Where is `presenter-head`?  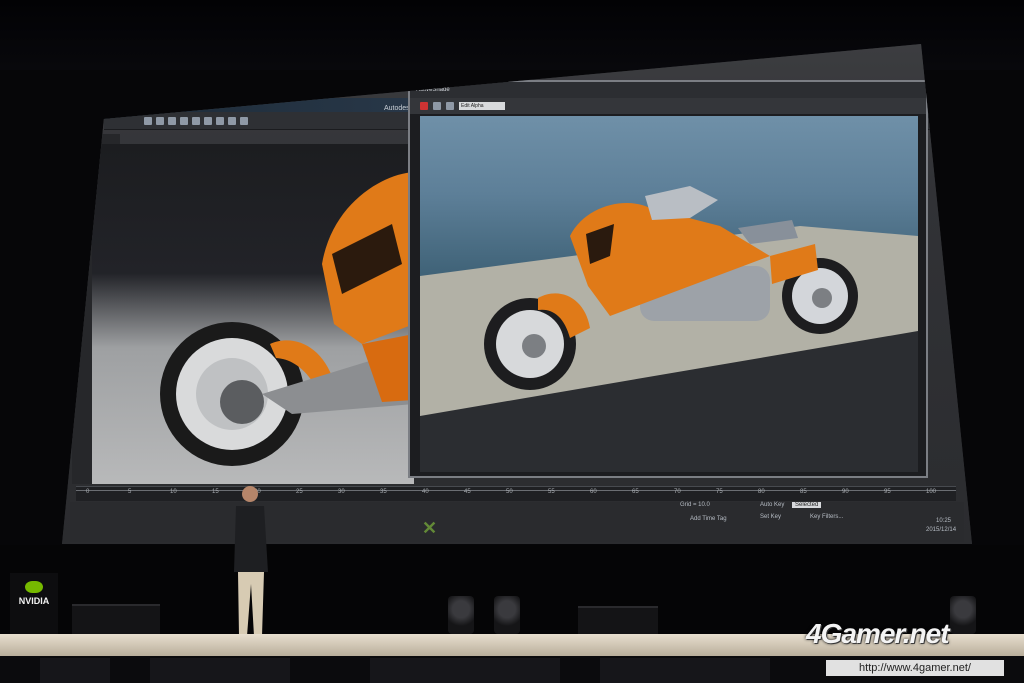 presenter-head is located at coordinates (250, 494).